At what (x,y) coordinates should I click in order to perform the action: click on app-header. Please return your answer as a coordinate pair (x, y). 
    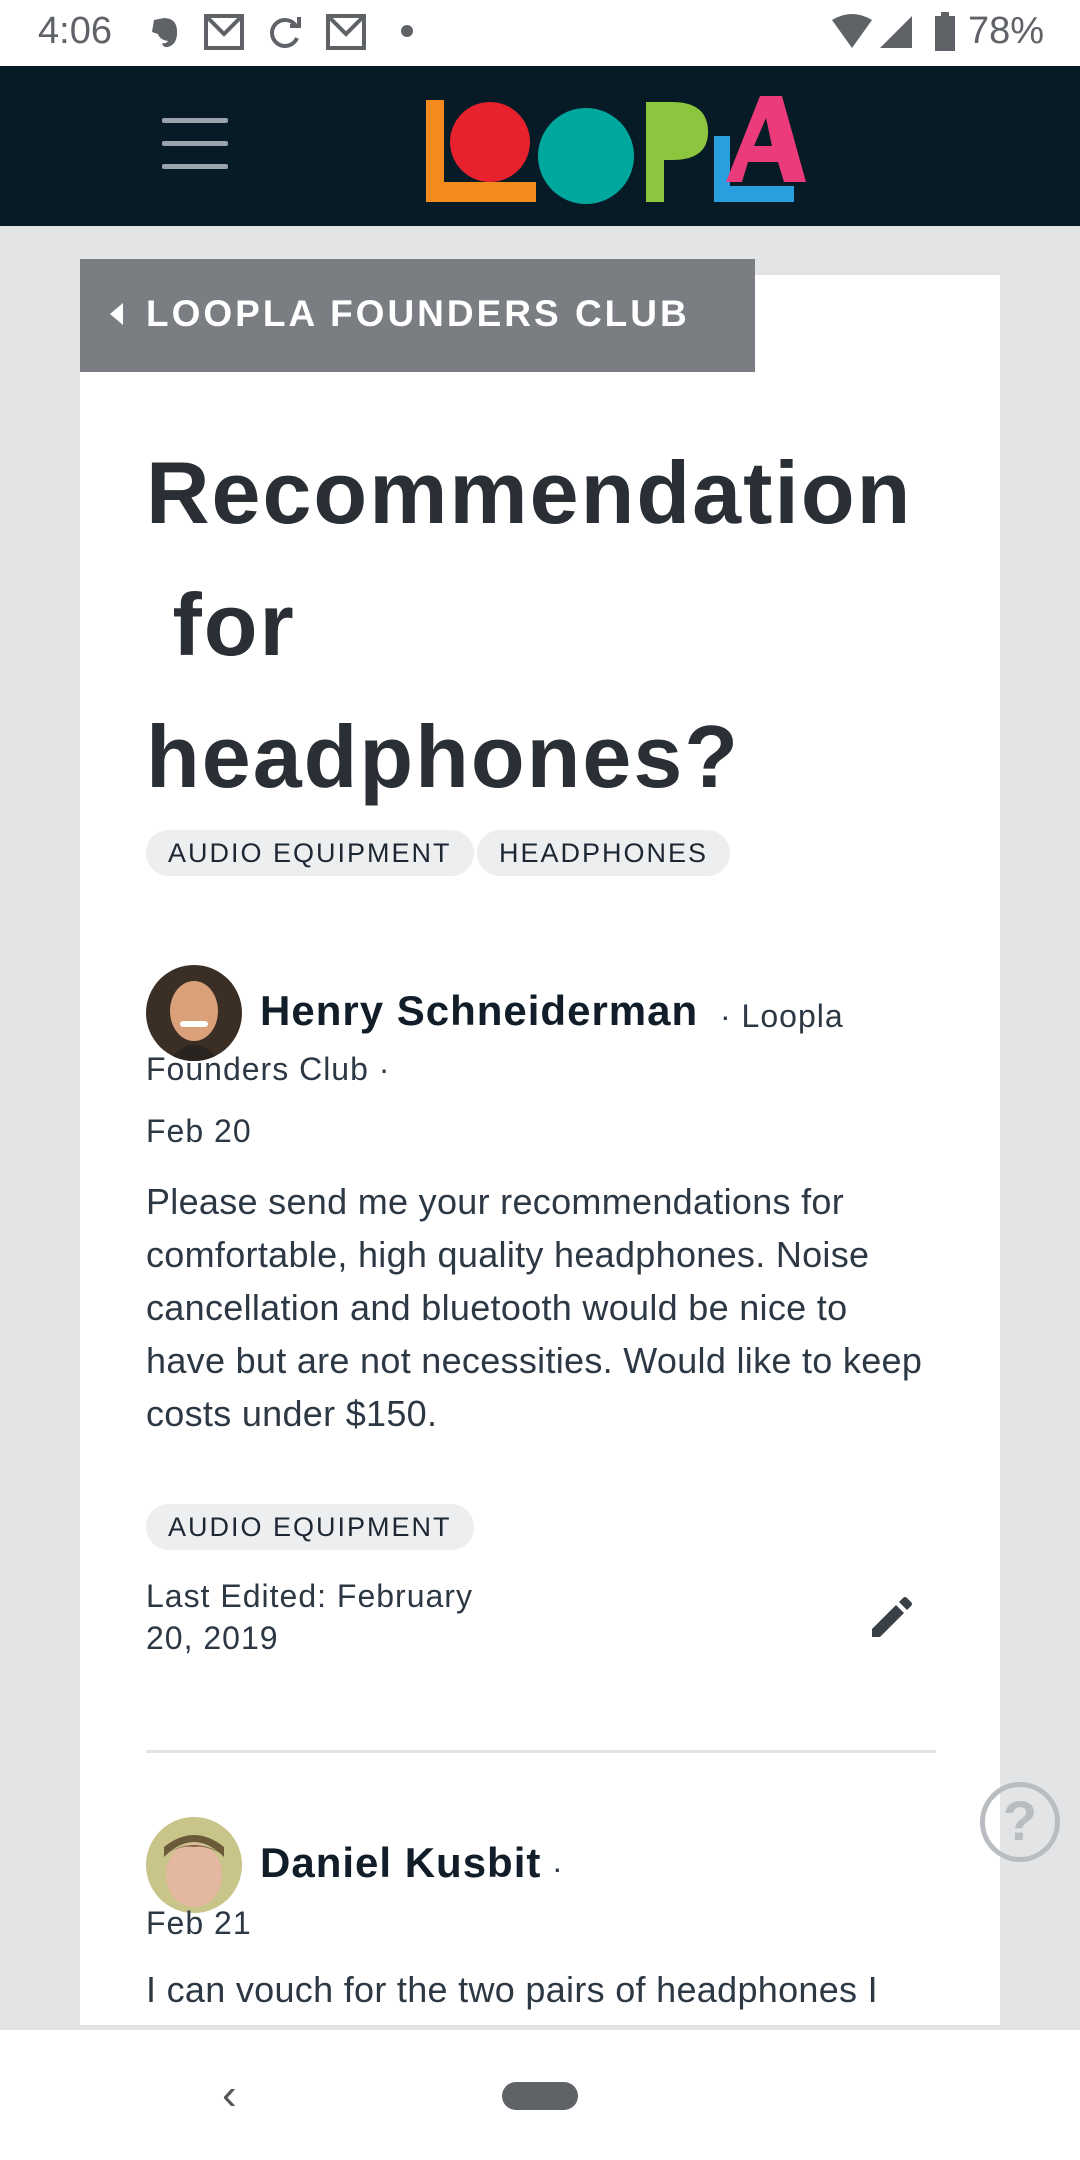
    Looking at the image, I should click on (540, 146).